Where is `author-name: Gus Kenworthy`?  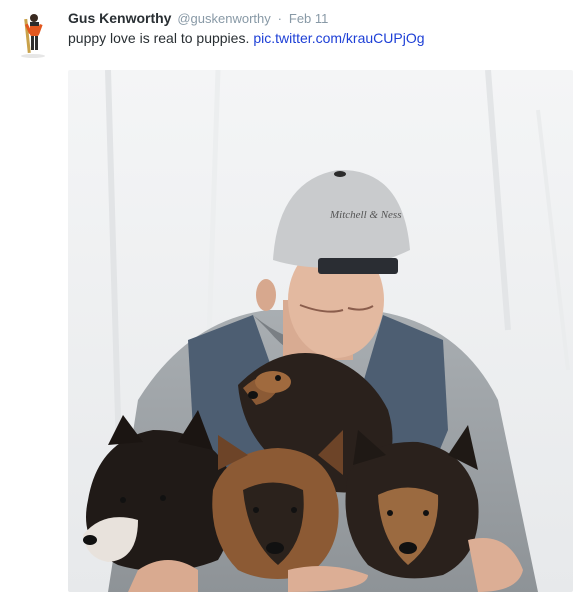
author-name: Gus Kenworthy is located at coordinates (119, 18).